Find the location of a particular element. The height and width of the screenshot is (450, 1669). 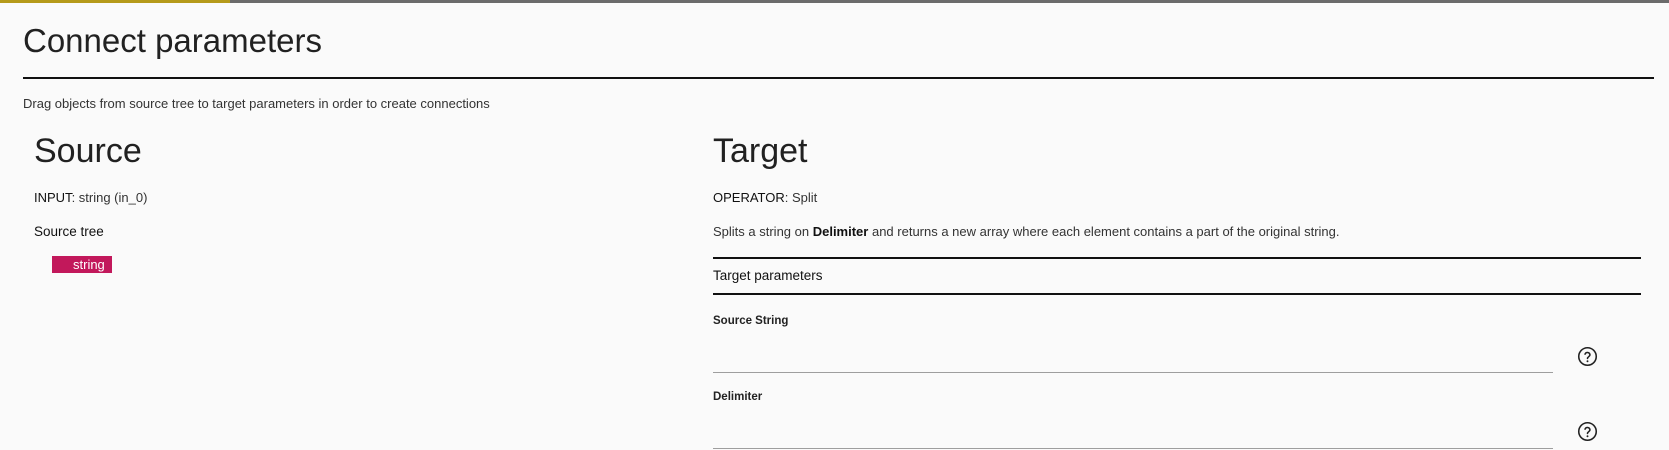

source-input-value: : string (in_0) is located at coordinates (109, 197).